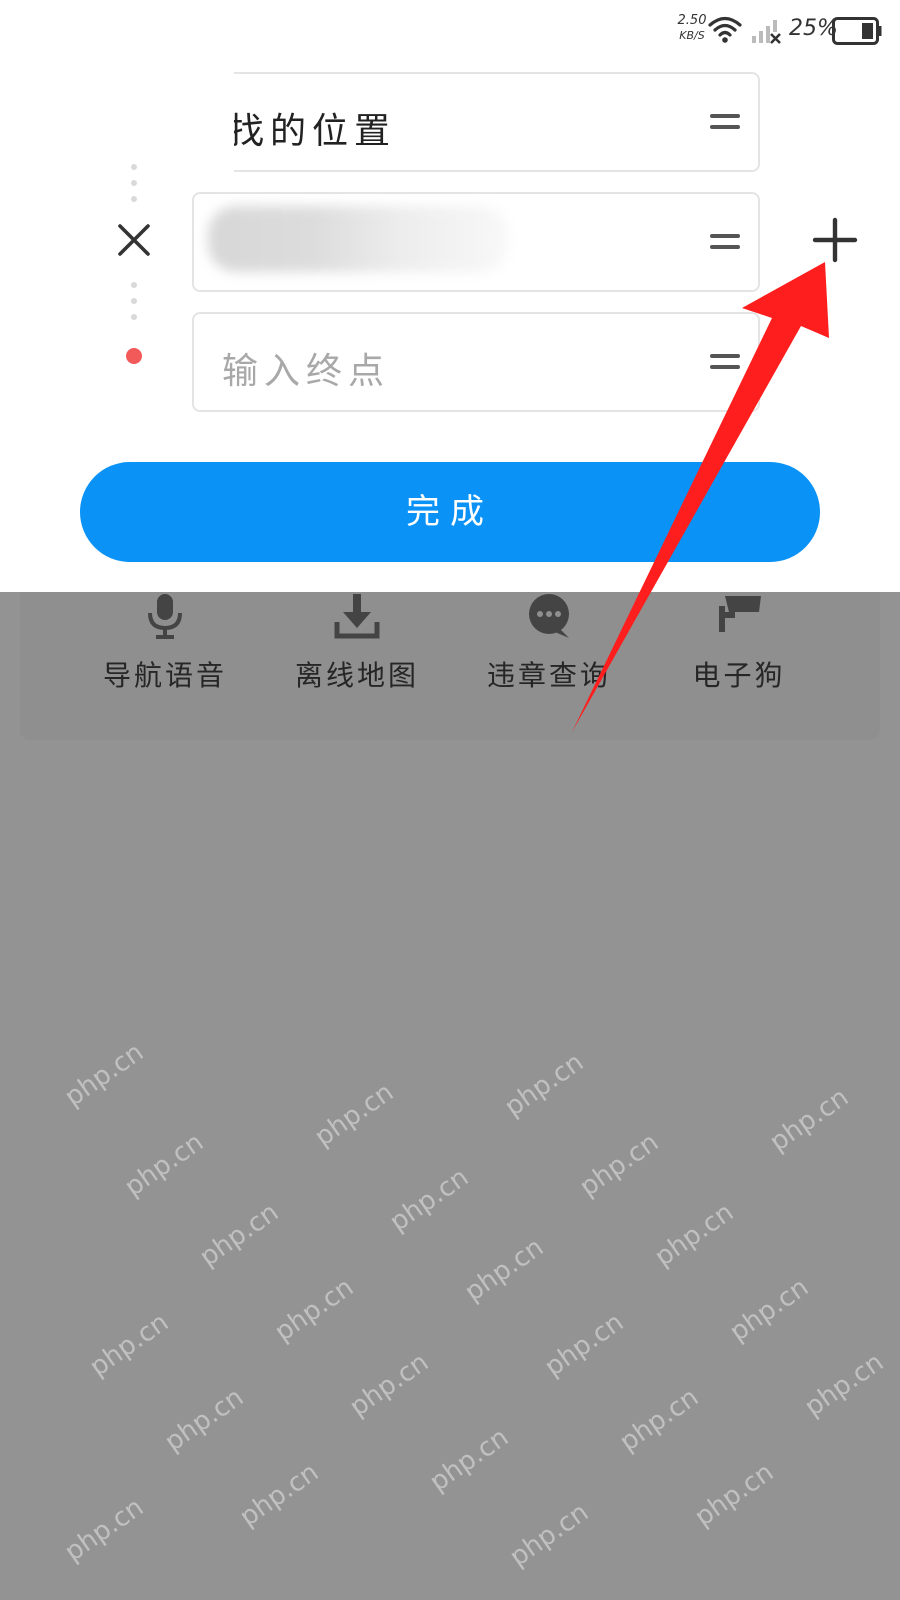 Image resolution: width=900 pixels, height=1600 pixels. What do you see at coordinates (165, 616) in the screenshot?
I see `microphone-icon` at bounding box center [165, 616].